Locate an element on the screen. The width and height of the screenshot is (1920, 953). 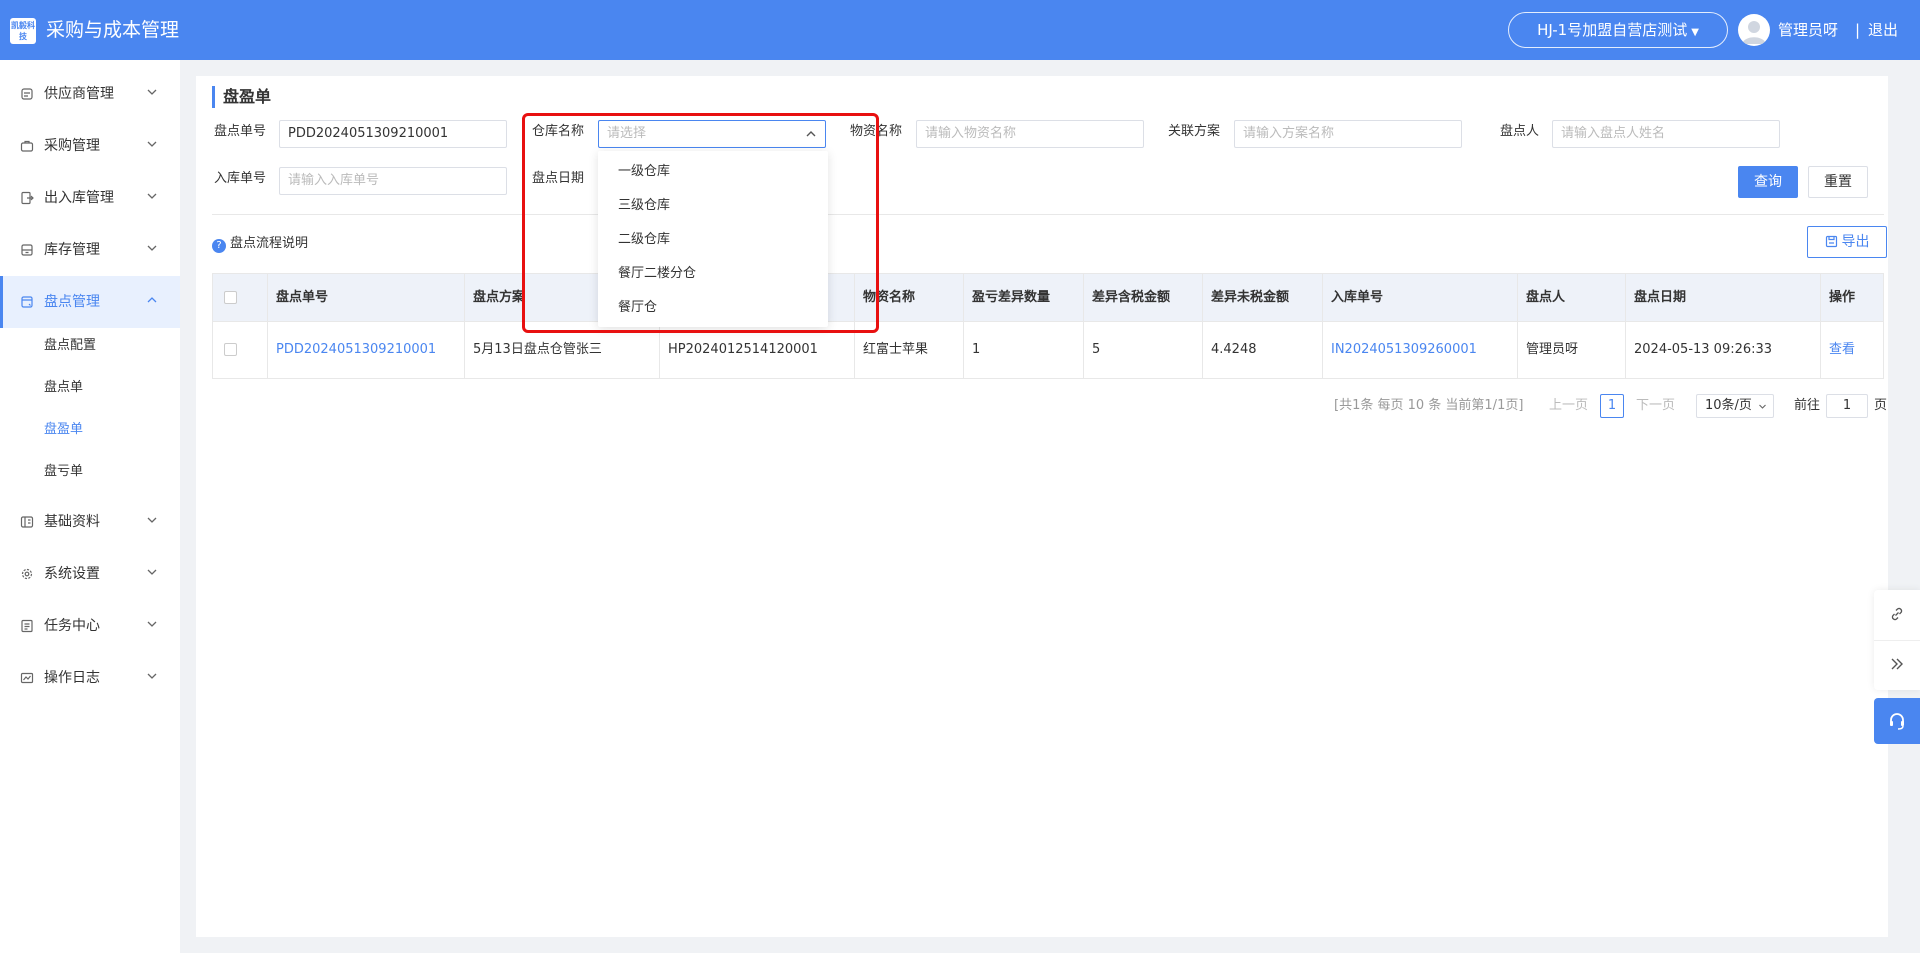
view-link: 查看 is located at coordinates (1853, 350).